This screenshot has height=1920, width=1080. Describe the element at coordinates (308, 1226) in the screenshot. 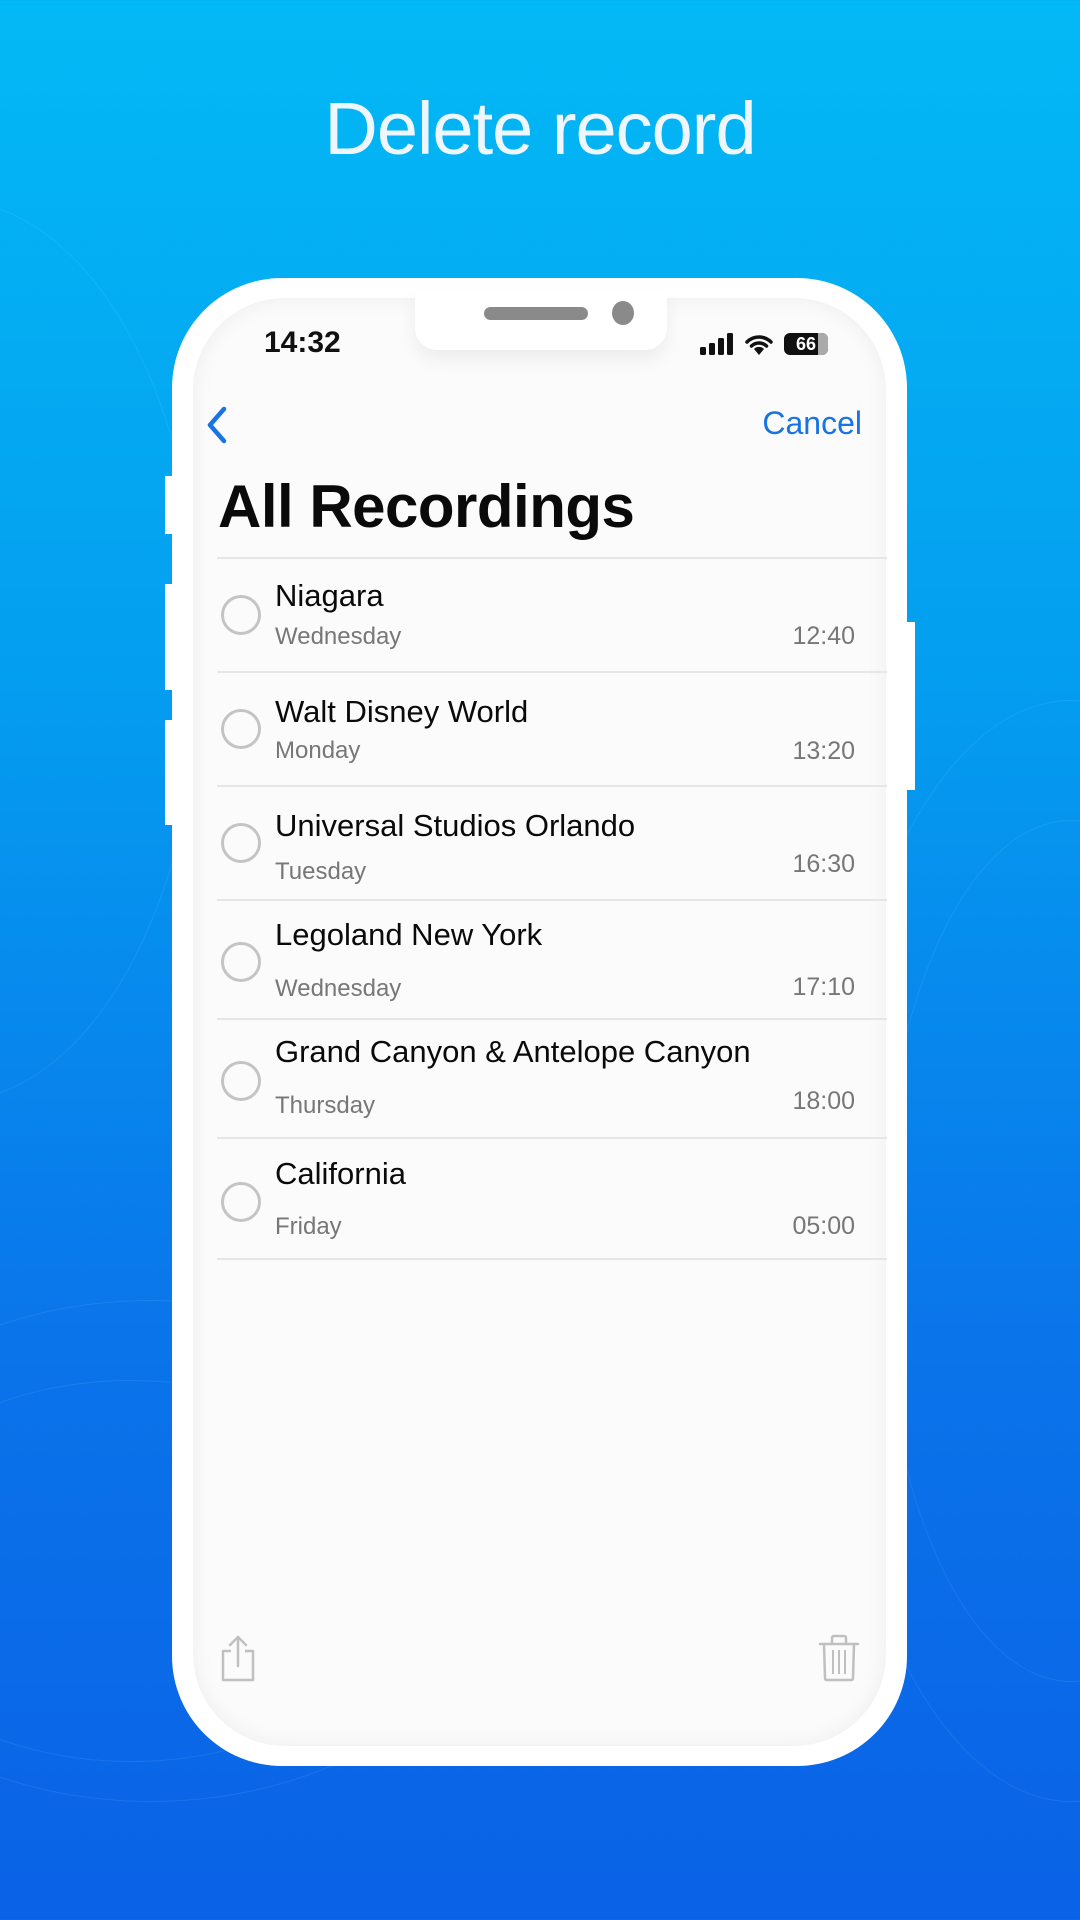

I see `recording-day: Friday` at that location.